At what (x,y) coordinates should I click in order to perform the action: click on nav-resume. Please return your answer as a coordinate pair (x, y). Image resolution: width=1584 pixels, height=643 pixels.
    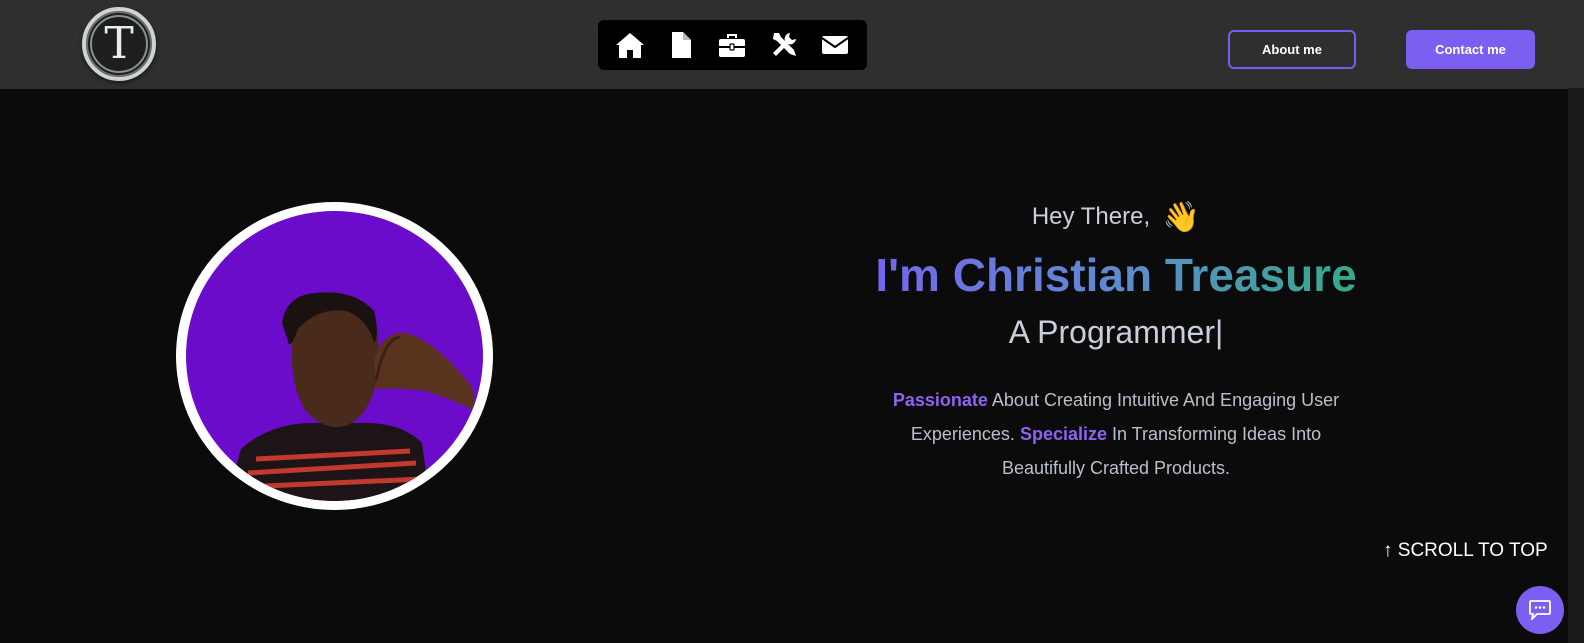
    Looking at the image, I should click on (681, 45).